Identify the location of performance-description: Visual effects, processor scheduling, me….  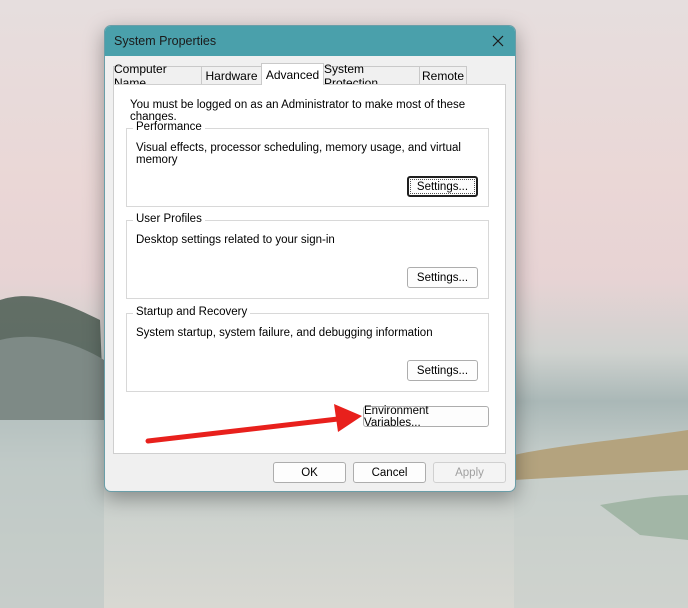
(298, 154).